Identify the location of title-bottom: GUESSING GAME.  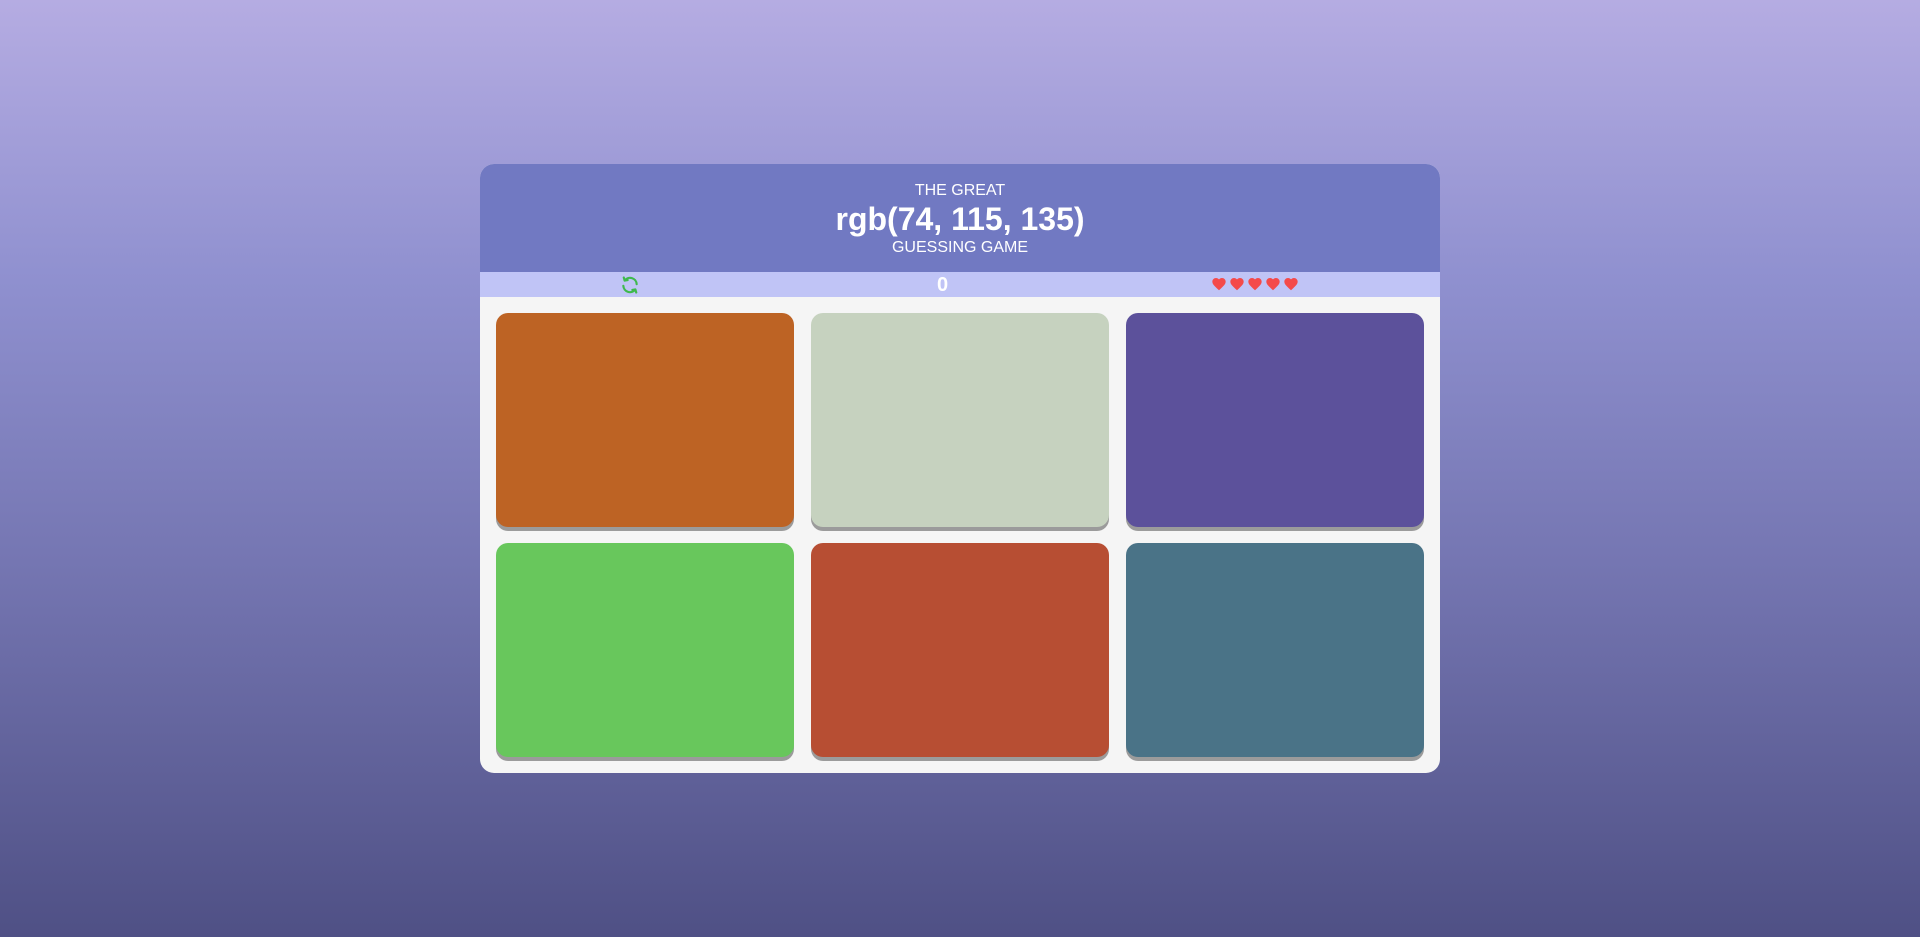
(960, 247).